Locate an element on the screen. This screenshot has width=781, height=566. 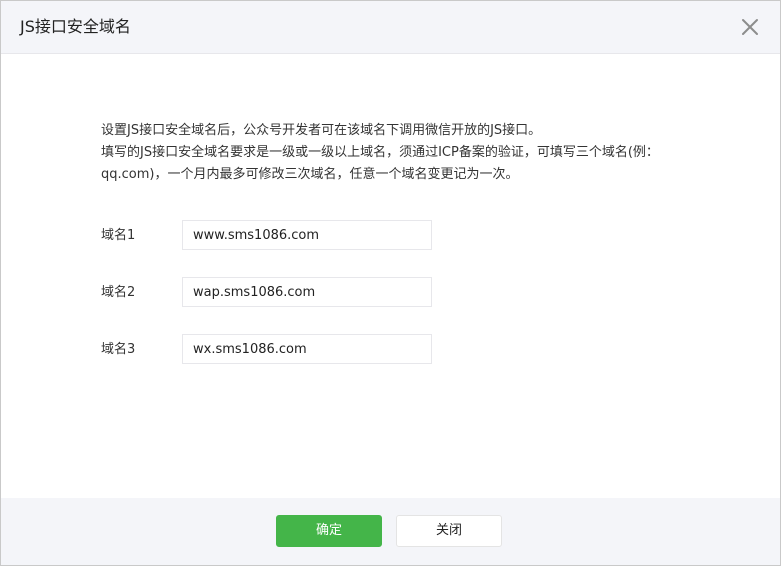
domain-field-row-1: 域名1 is located at coordinates (271, 236).